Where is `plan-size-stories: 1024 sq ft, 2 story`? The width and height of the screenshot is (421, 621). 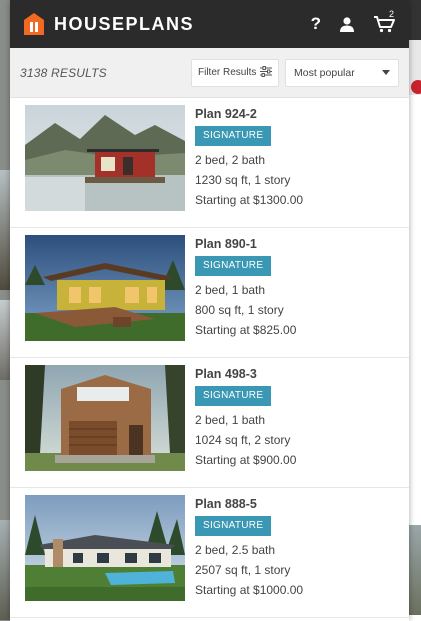
plan-size-stories: 1024 sq ft, 2 story is located at coordinates (243, 440).